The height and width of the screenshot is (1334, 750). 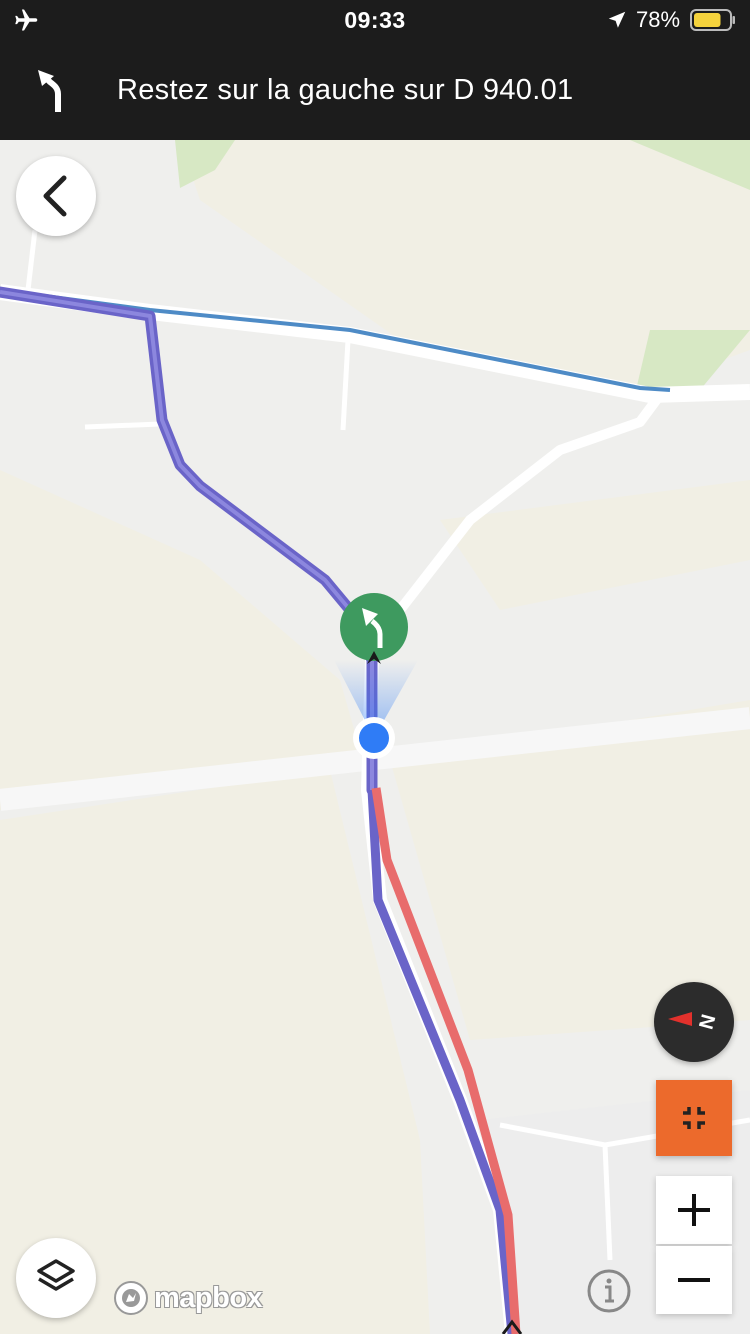 I want to click on minus-icon, so click(x=694, y=1280).